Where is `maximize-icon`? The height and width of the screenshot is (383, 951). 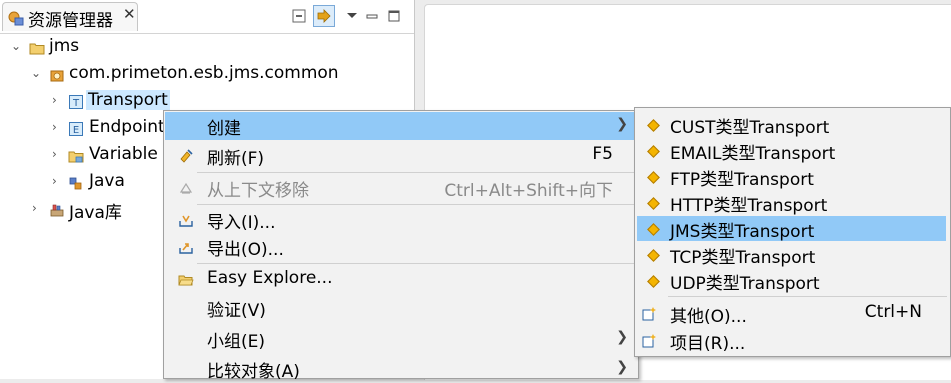
maximize-icon is located at coordinates (394, 16).